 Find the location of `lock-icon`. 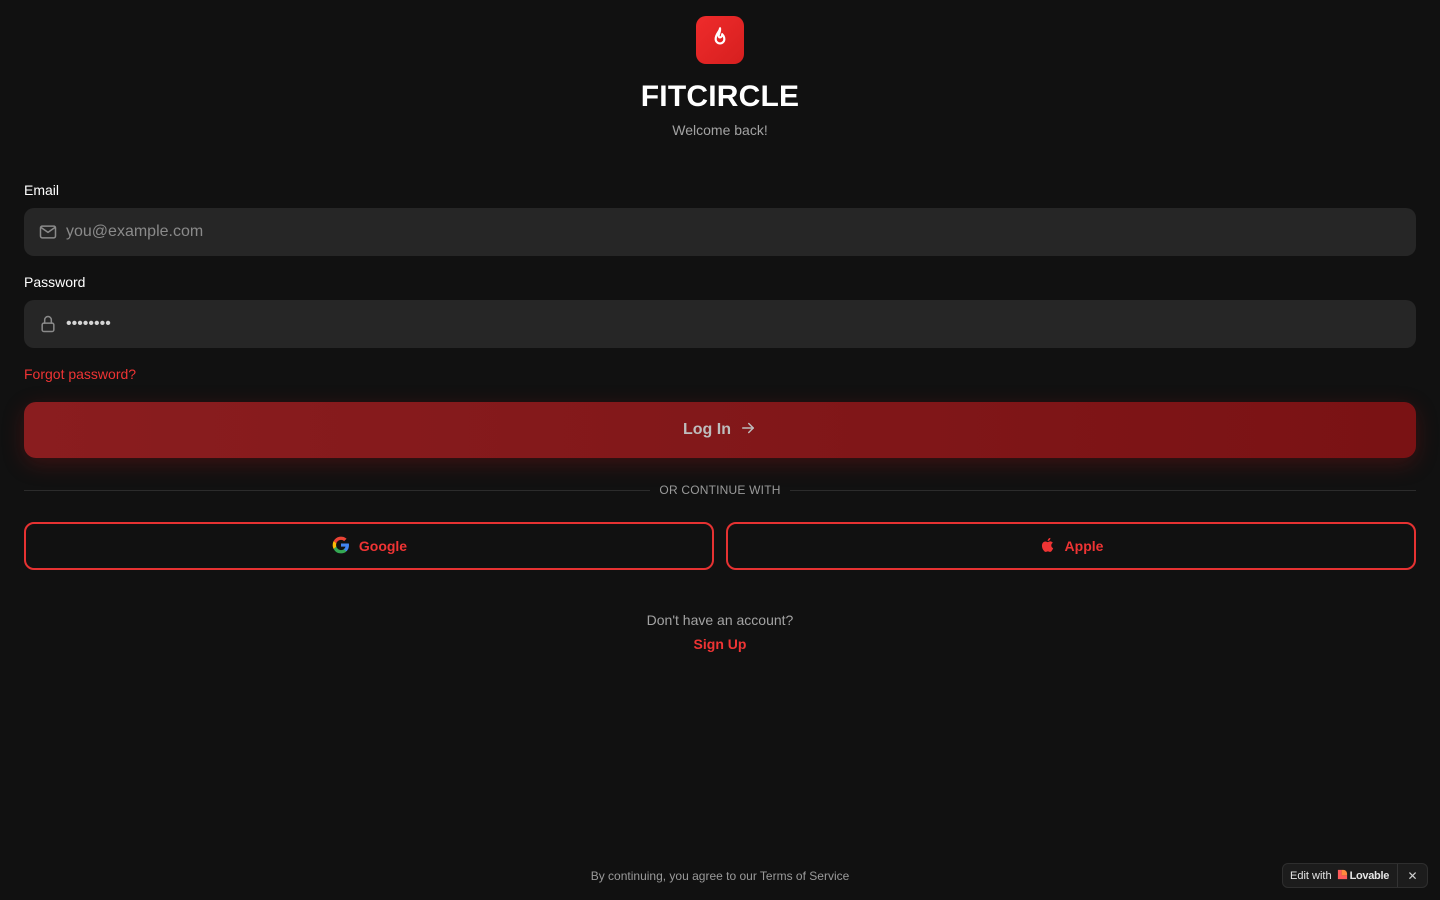

lock-icon is located at coordinates (48, 324).